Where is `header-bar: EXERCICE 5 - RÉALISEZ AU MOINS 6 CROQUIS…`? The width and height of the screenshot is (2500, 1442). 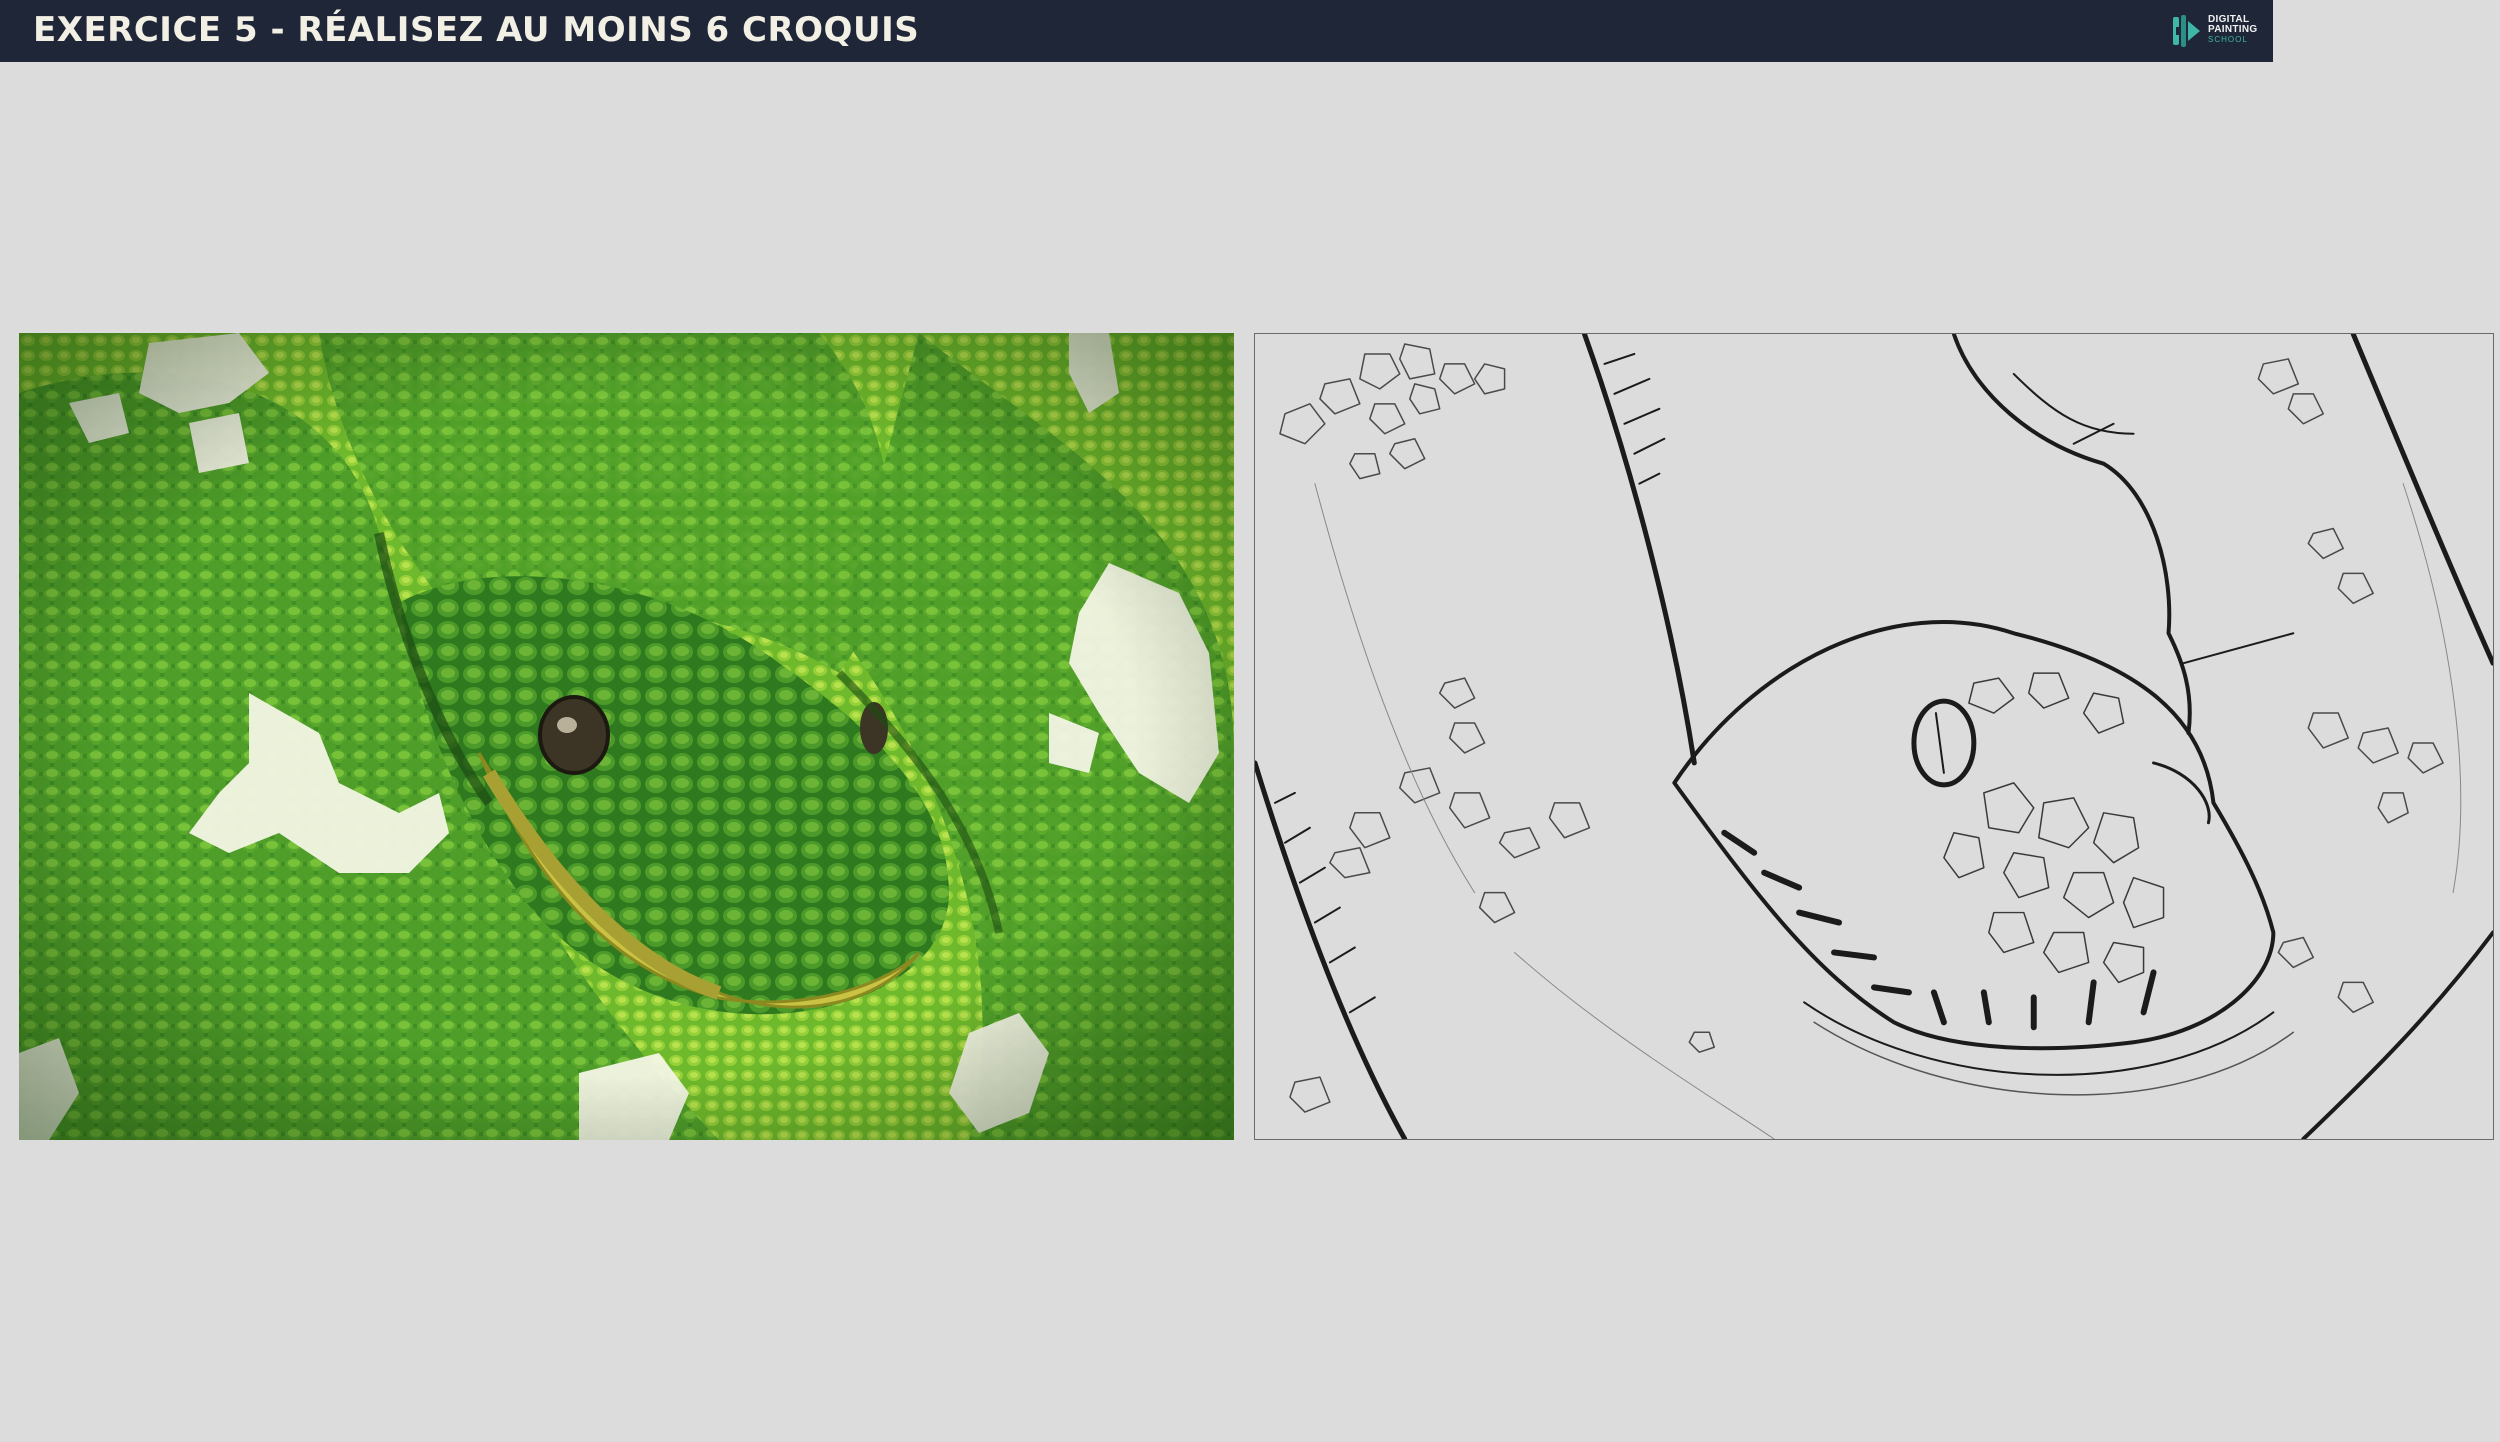 header-bar: EXERCICE 5 - RÉALISEZ AU MOINS 6 CROQUIS… is located at coordinates (1136, 31).